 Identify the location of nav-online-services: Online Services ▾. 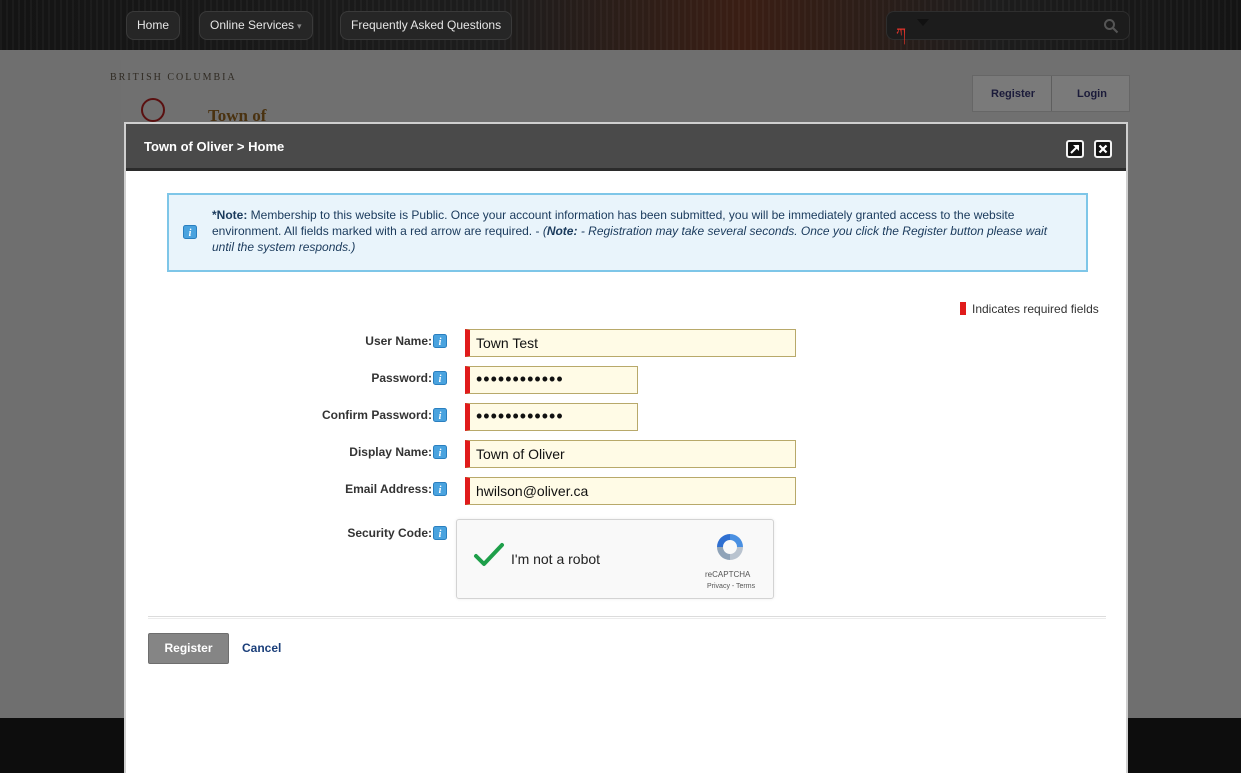
(256, 25).